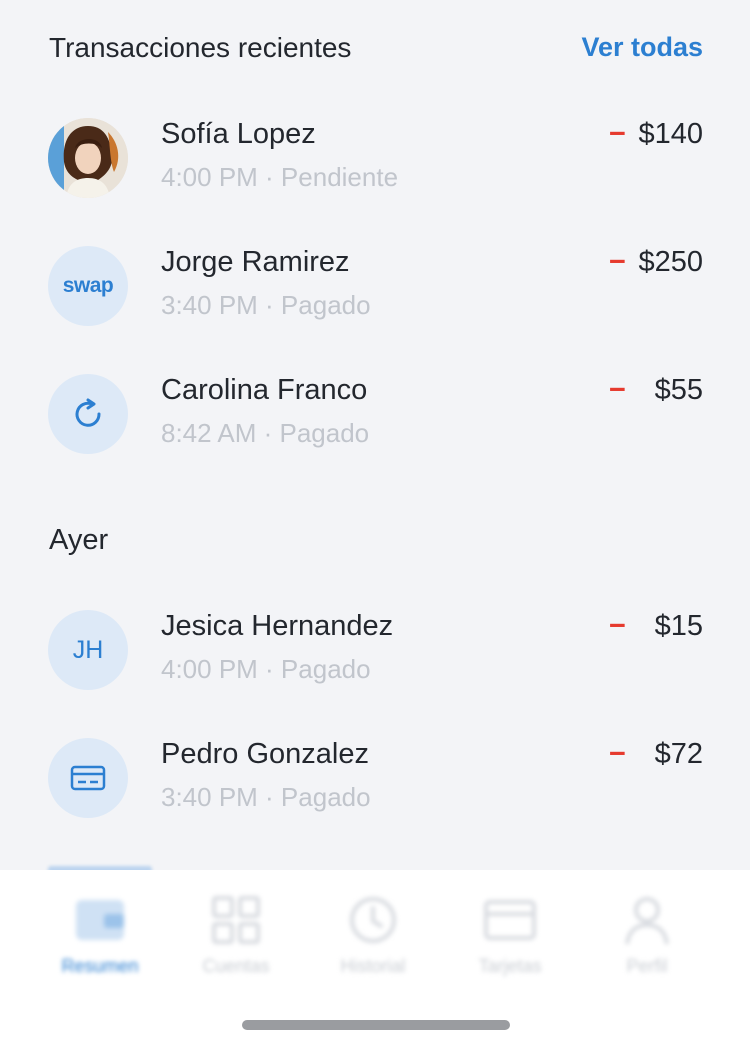  Describe the element at coordinates (236, 966) in the screenshot. I see `tab-label: Cuentas` at that location.